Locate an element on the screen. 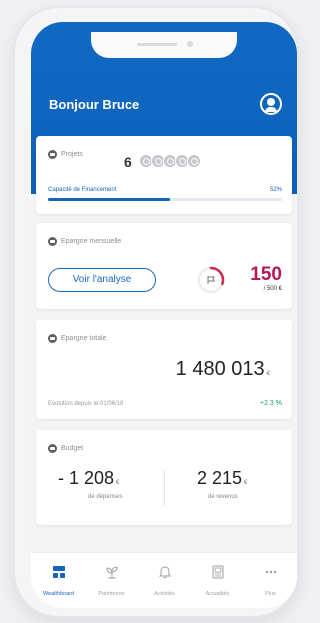 The image size is (320, 623). greeting: Bonjour Bruce is located at coordinates (94, 104).